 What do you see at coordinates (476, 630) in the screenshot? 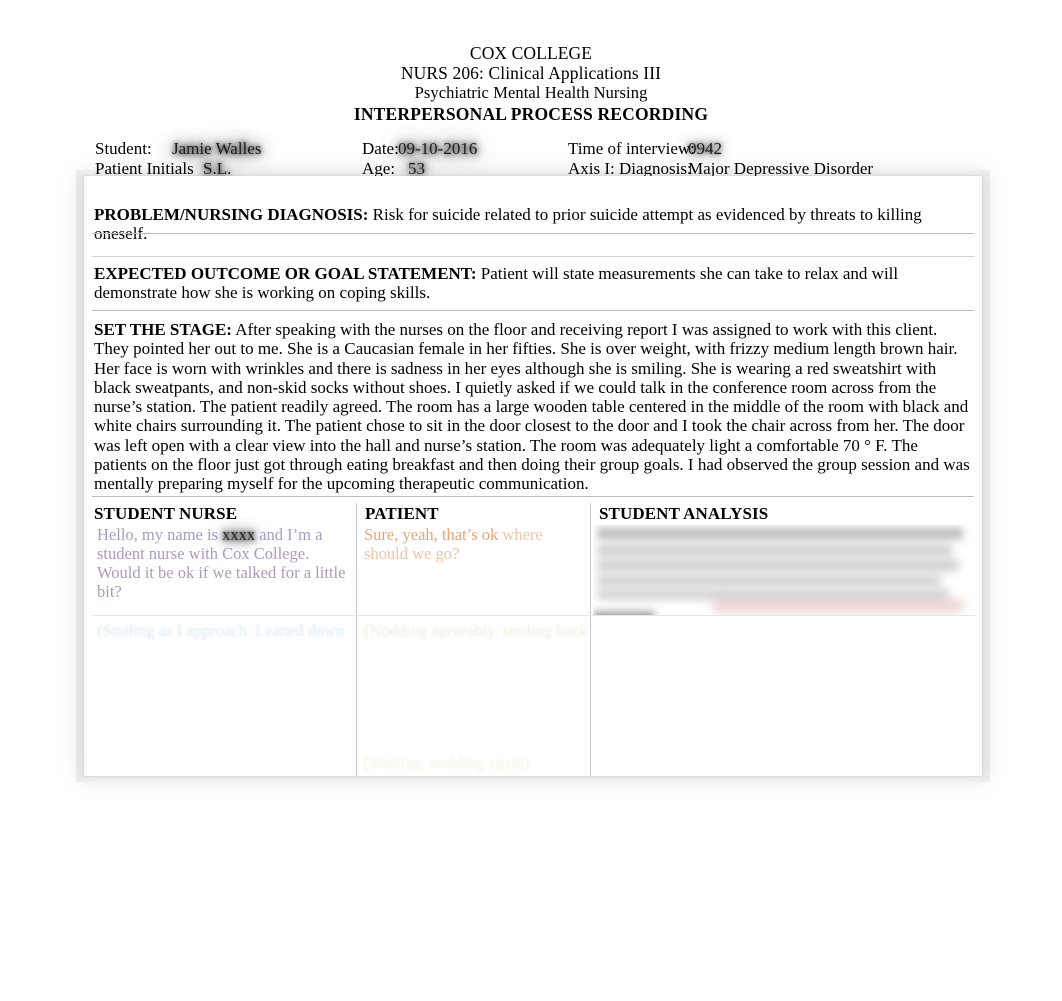
I see `patient-row2-ghost-text: (Nodding agreeably, smiling back` at bounding box center [476, 630].